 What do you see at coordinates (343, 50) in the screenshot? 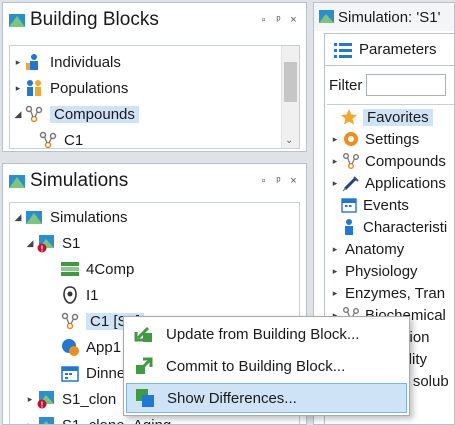
I see `parameters-list-icon` at bounding box center [343, 50].